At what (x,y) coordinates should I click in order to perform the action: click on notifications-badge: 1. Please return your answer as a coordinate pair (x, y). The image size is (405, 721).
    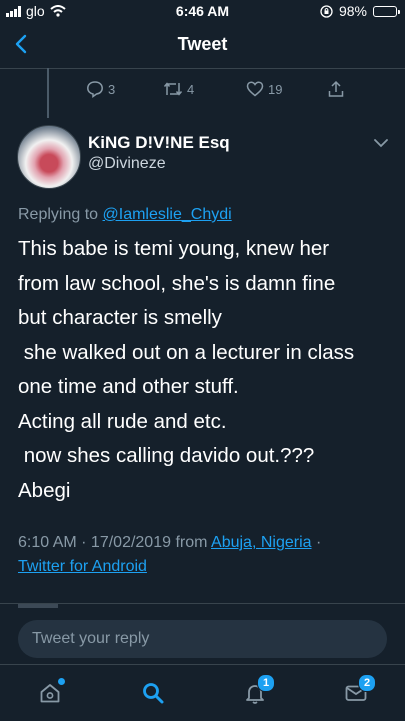
    Looking at the image, I should click on (266, 683).